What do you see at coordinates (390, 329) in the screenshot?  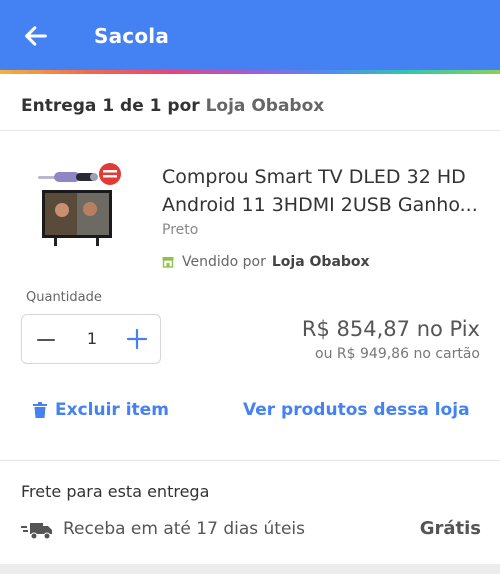 I see `pix-price: R$ 854,87 no Pix` at bounding box center [390, 329].